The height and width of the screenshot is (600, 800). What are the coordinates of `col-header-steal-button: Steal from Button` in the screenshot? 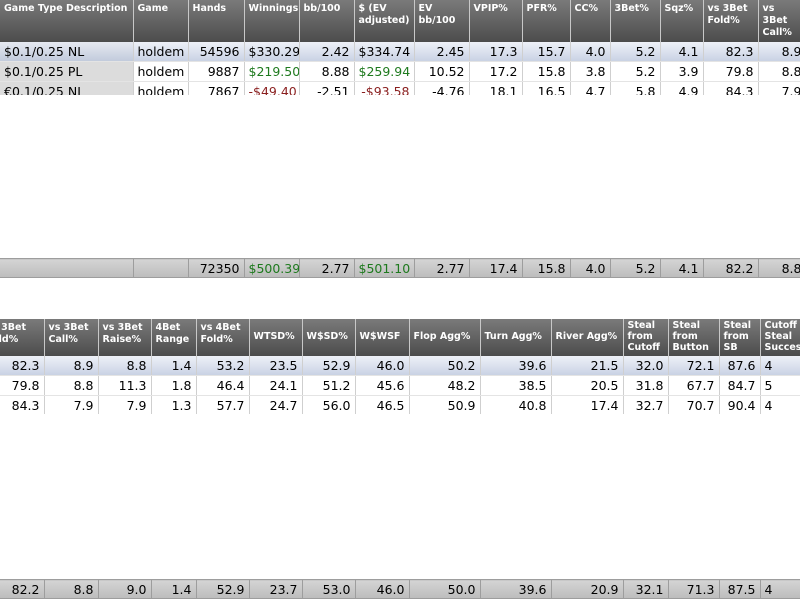 It's located at (694, 337).